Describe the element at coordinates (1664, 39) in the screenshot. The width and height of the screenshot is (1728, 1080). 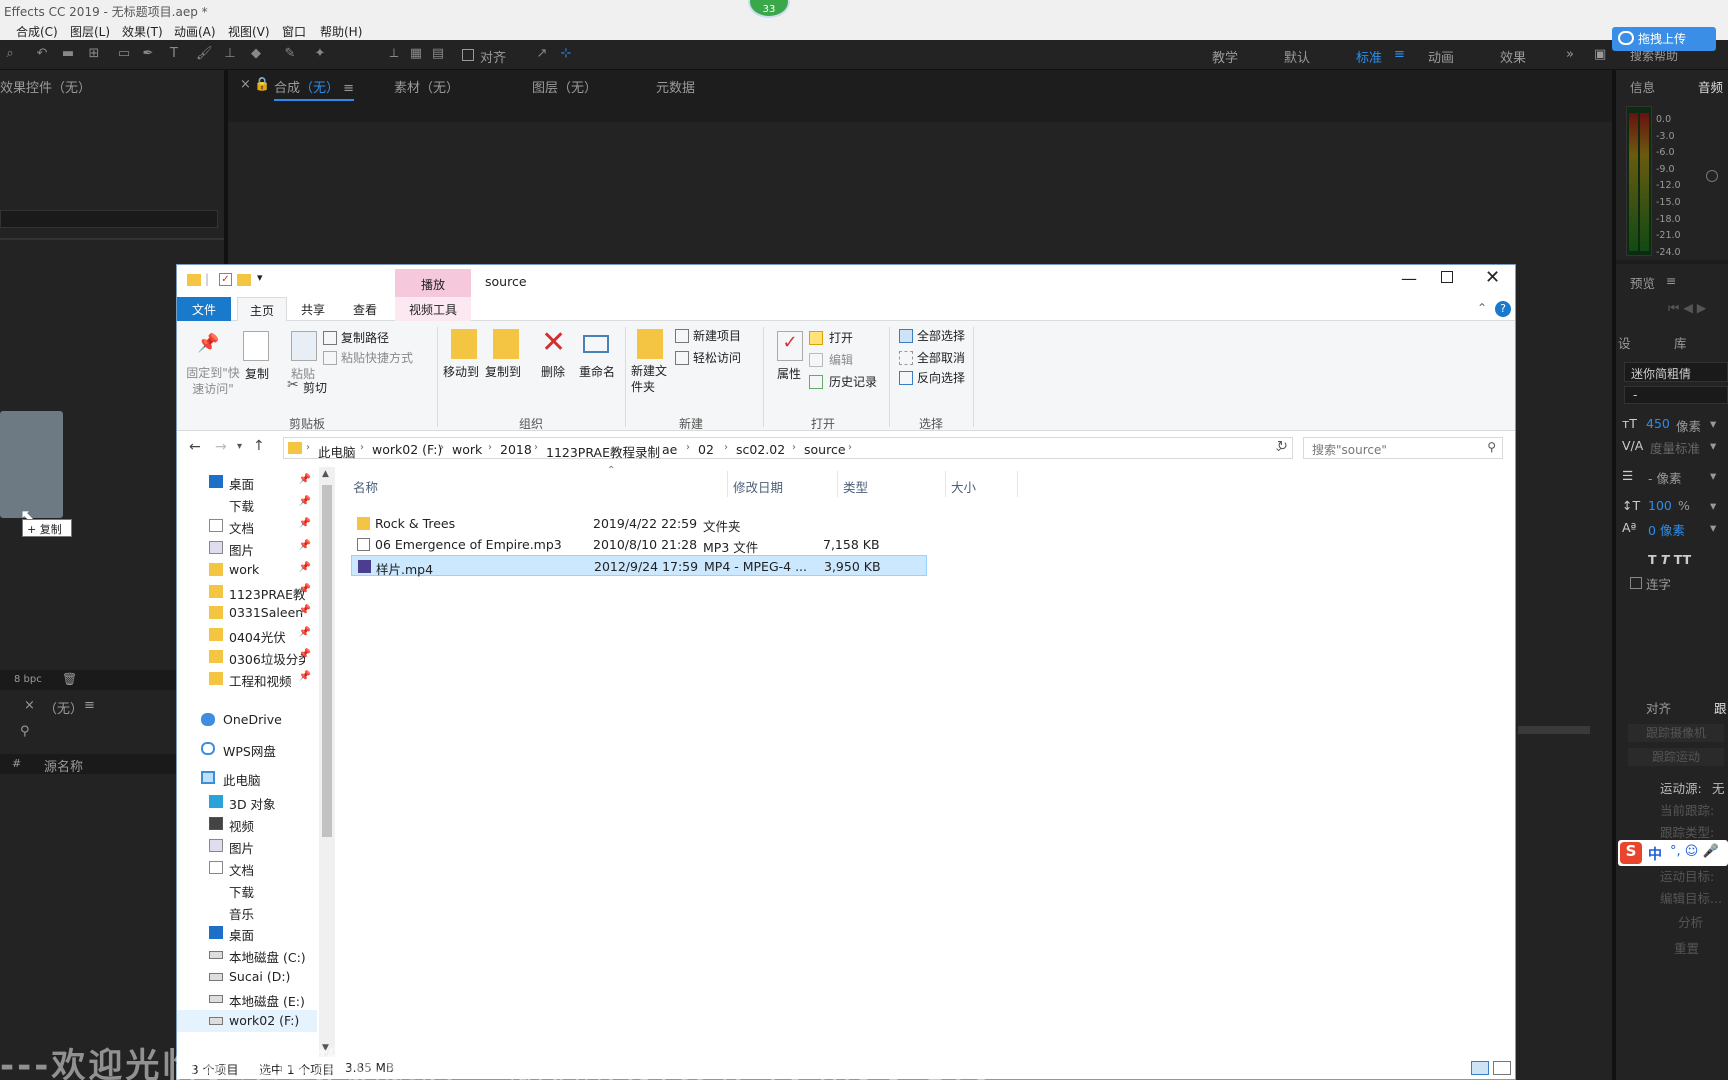
I see `upload-button: 拖拽上传` at that location.